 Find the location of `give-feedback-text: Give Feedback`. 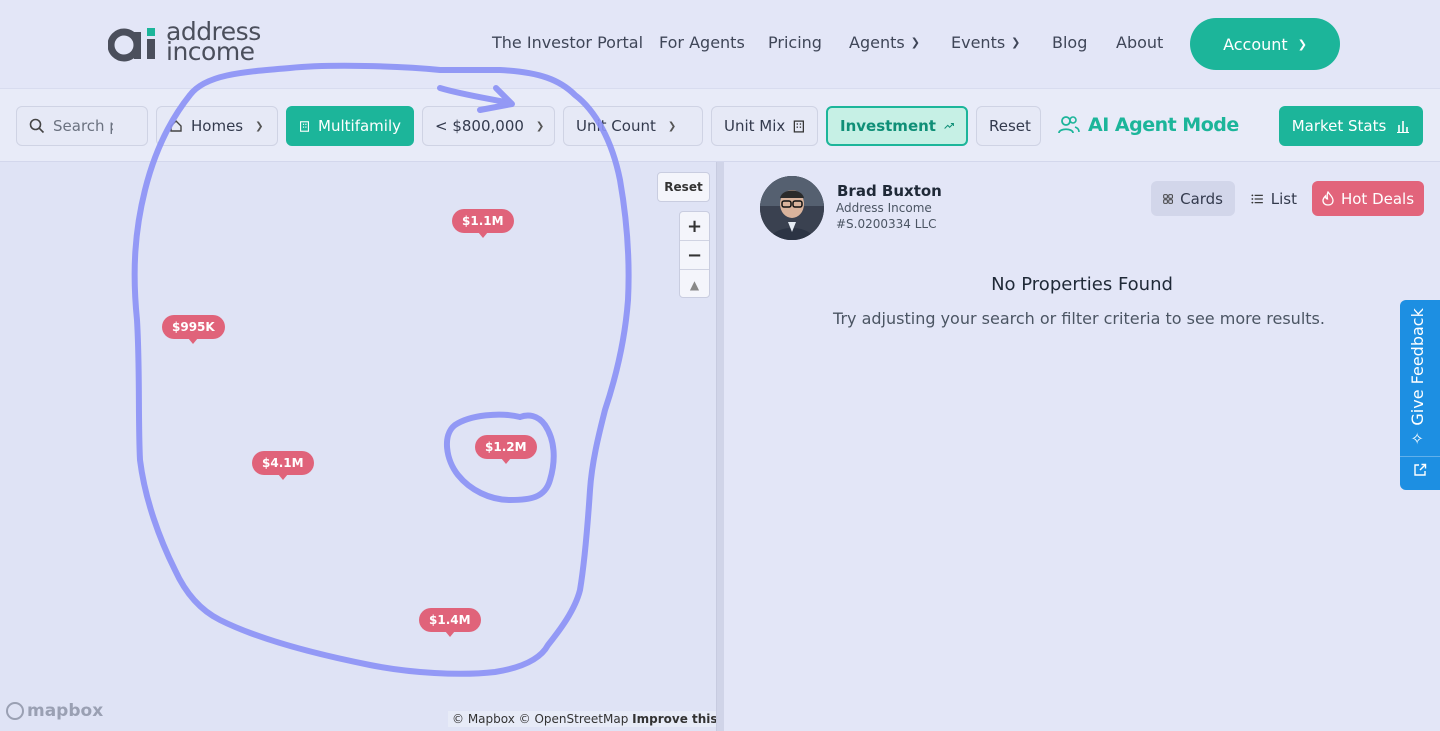

give-feedback-text: Give Feedback is located at coordinates (1417, 367).